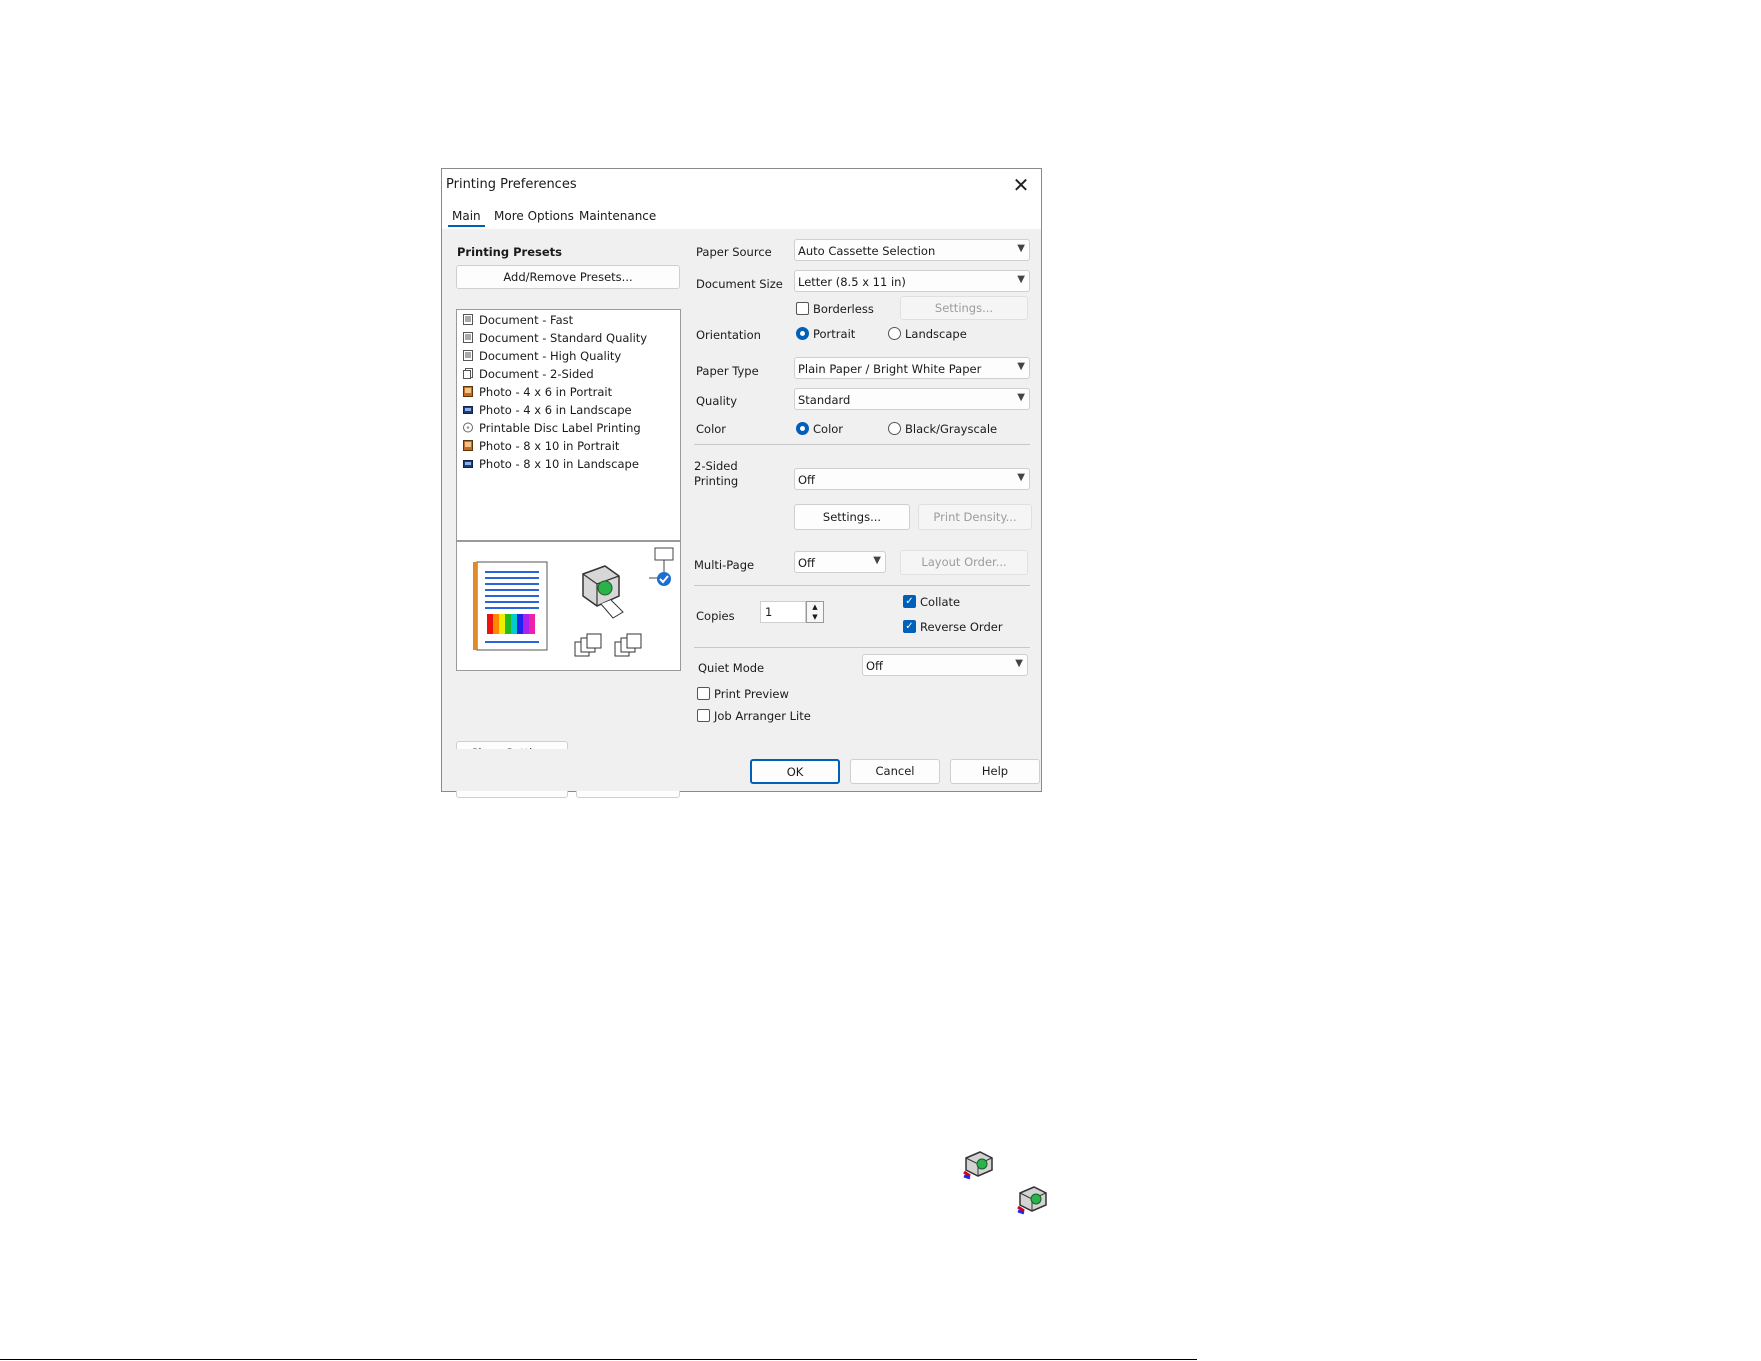  Describe the element at coordinates (951, 429) in the screenshot. I see `black-grayscale-label: Black/Grayscale` at that location.